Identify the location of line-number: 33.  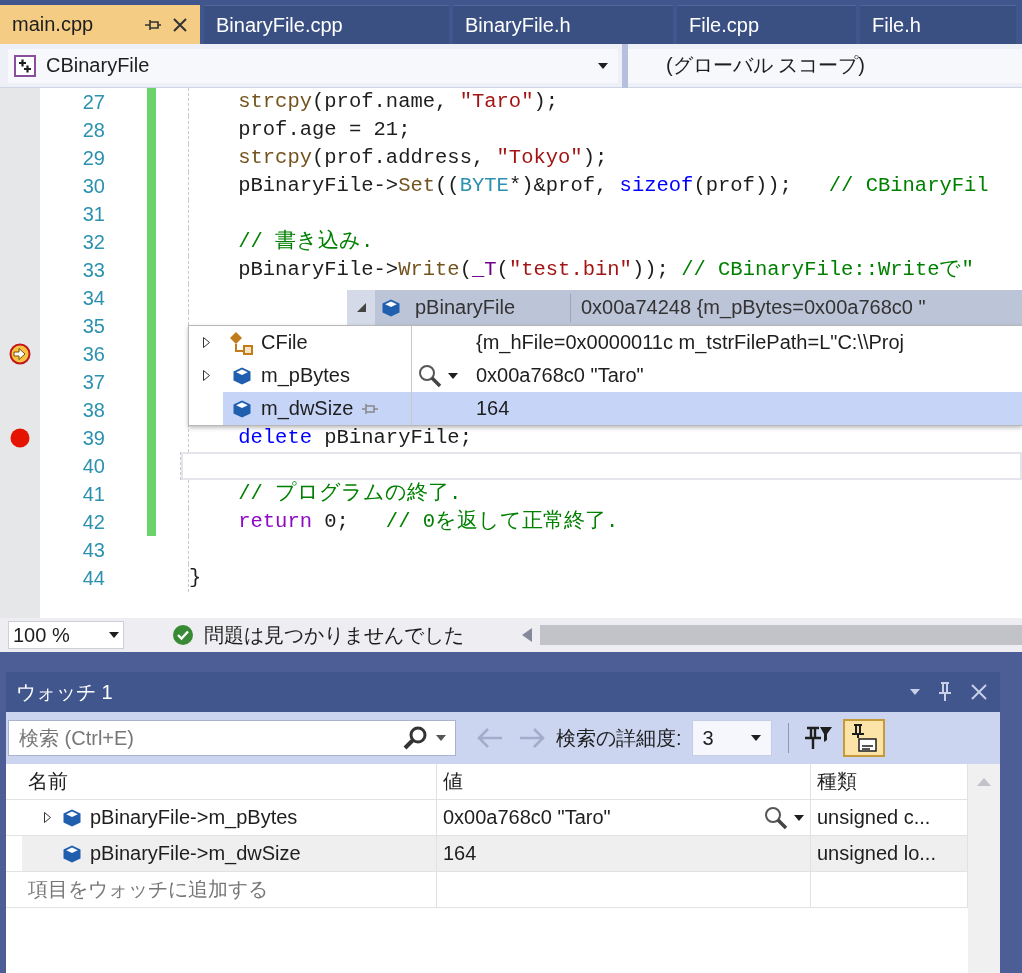
(93, 270).